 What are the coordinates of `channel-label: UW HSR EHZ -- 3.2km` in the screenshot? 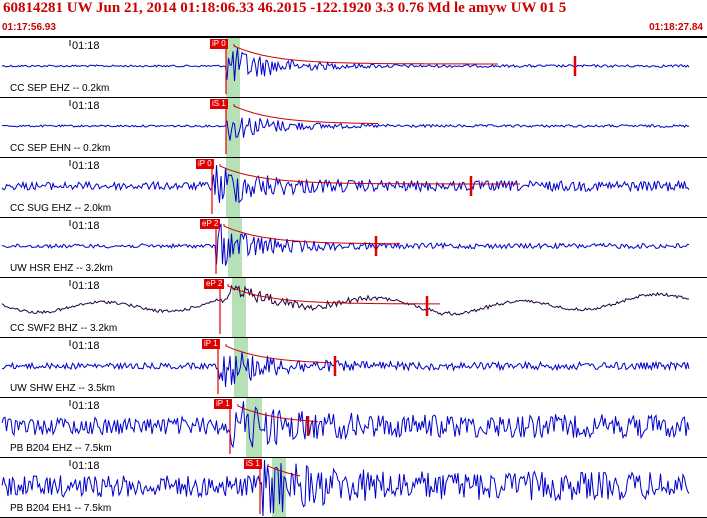 It's located at (61, 268).